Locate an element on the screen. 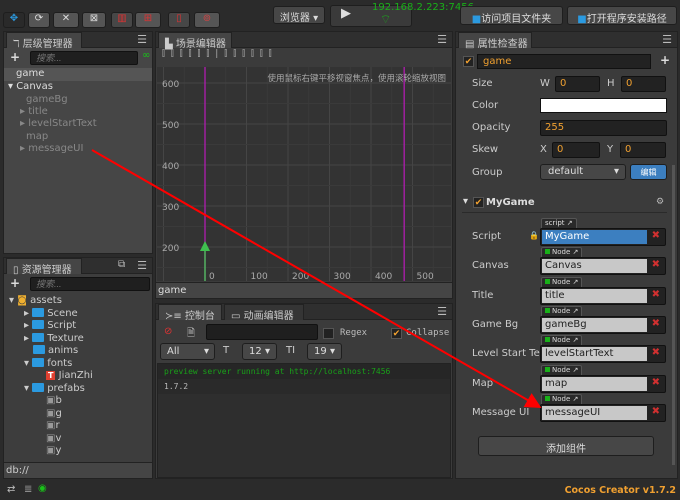  local-pivot-button: ▥ is located at coordinates (122, 20).